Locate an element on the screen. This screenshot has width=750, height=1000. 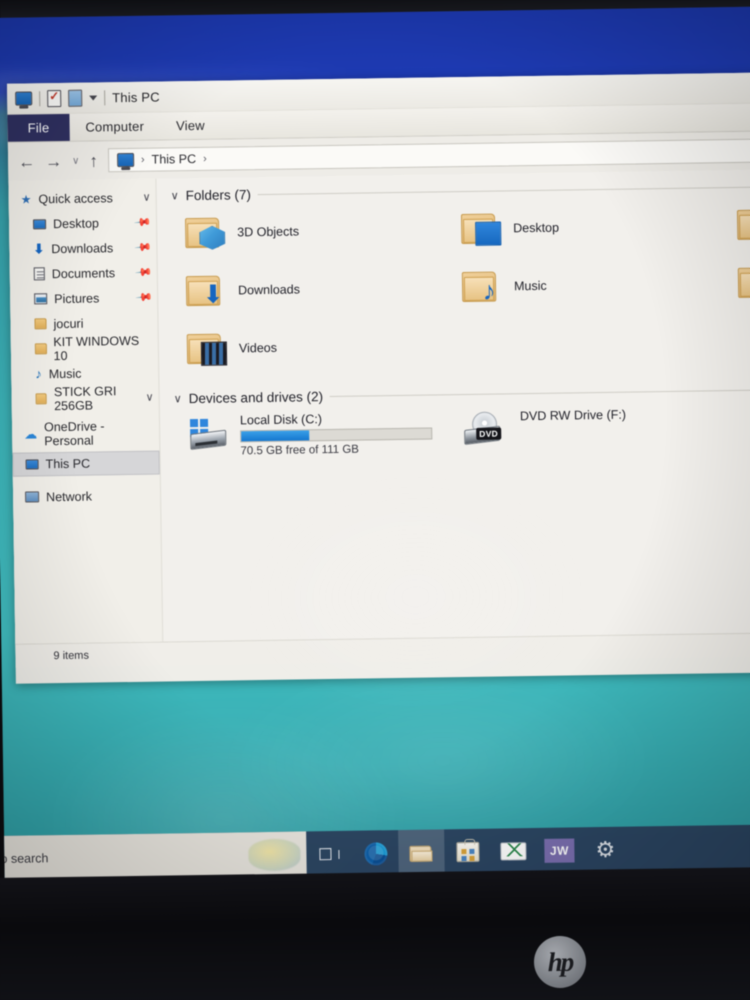
taskbar-task-view-button is located at coordinates (329, 854).